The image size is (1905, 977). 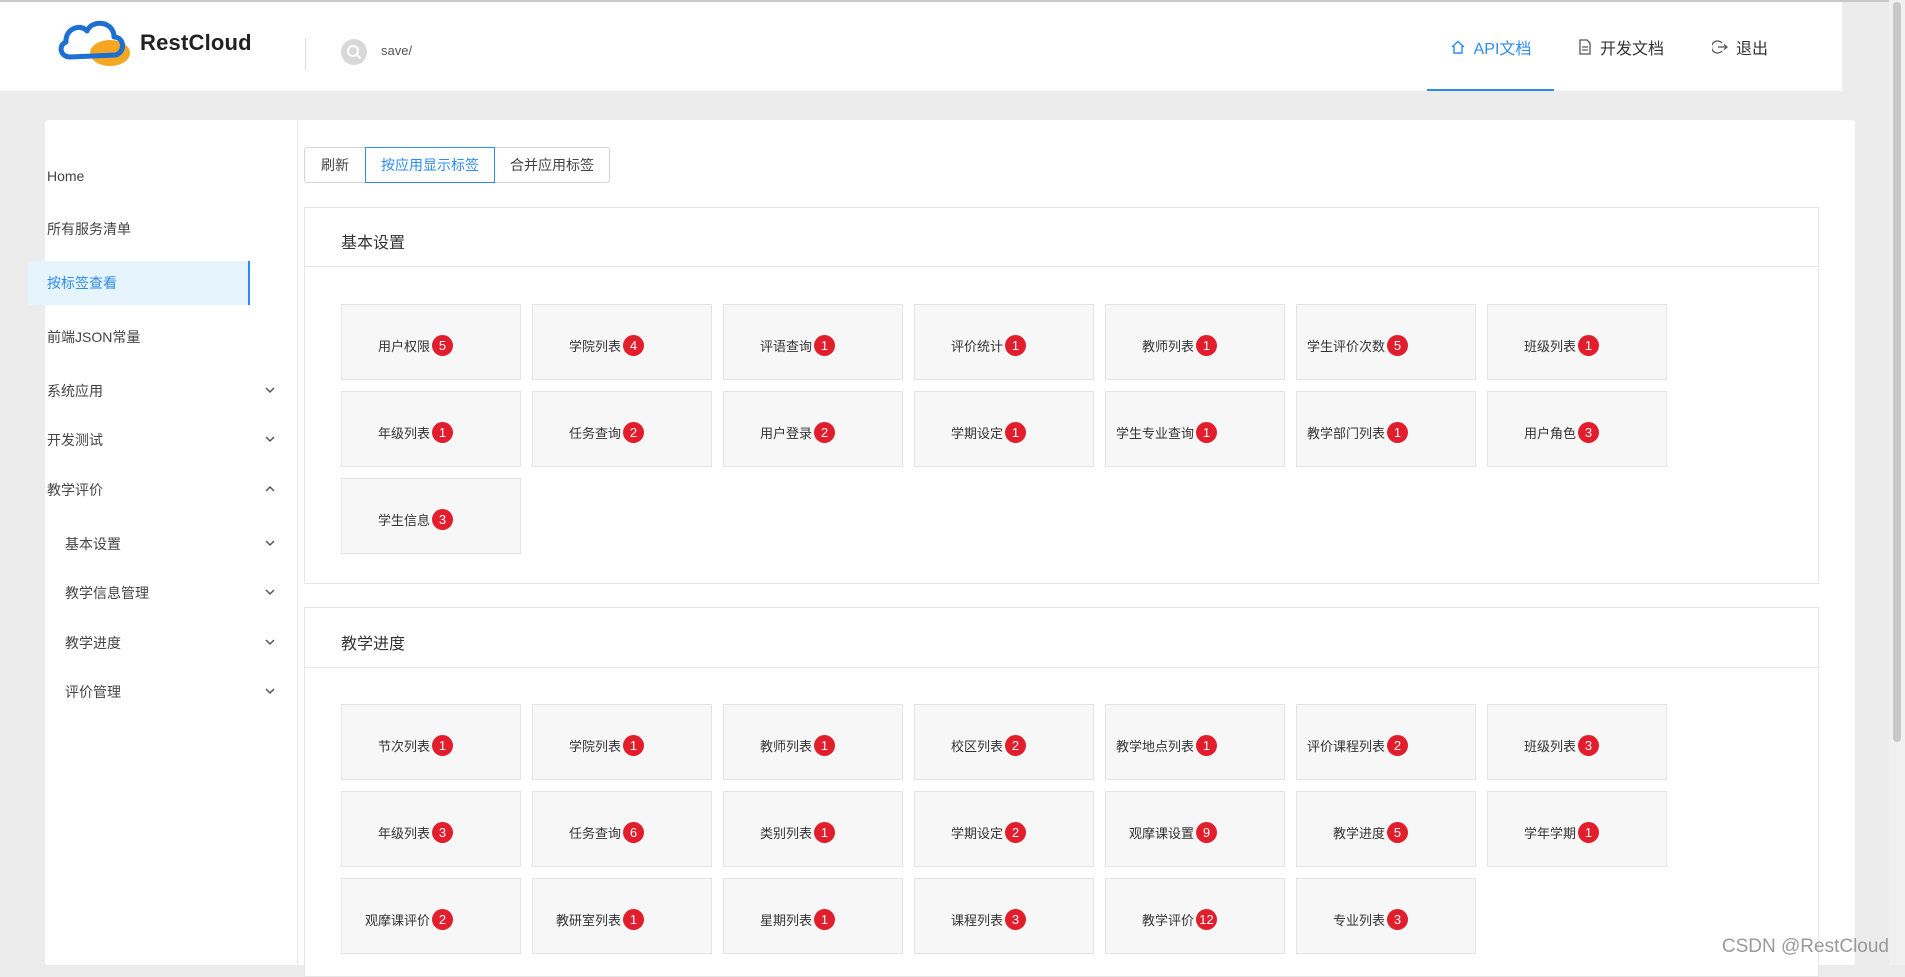 I want to click on tag-card: 学院列表 4, so click(x=622, y=342).